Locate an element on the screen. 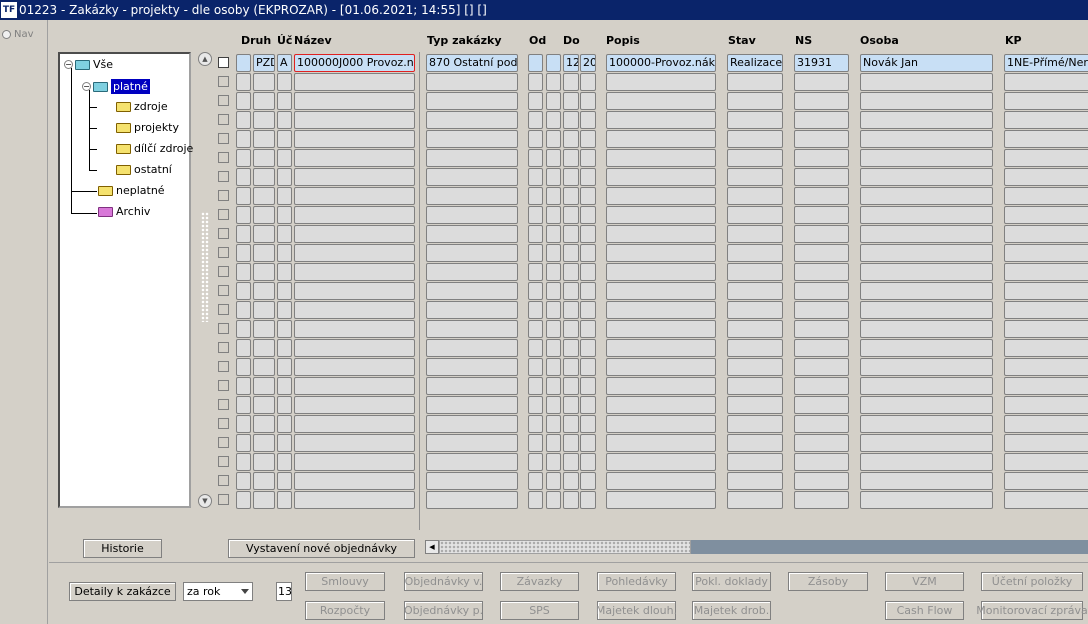  accounting-items-button: Účetní položky is located at coordinates (1032, 581).